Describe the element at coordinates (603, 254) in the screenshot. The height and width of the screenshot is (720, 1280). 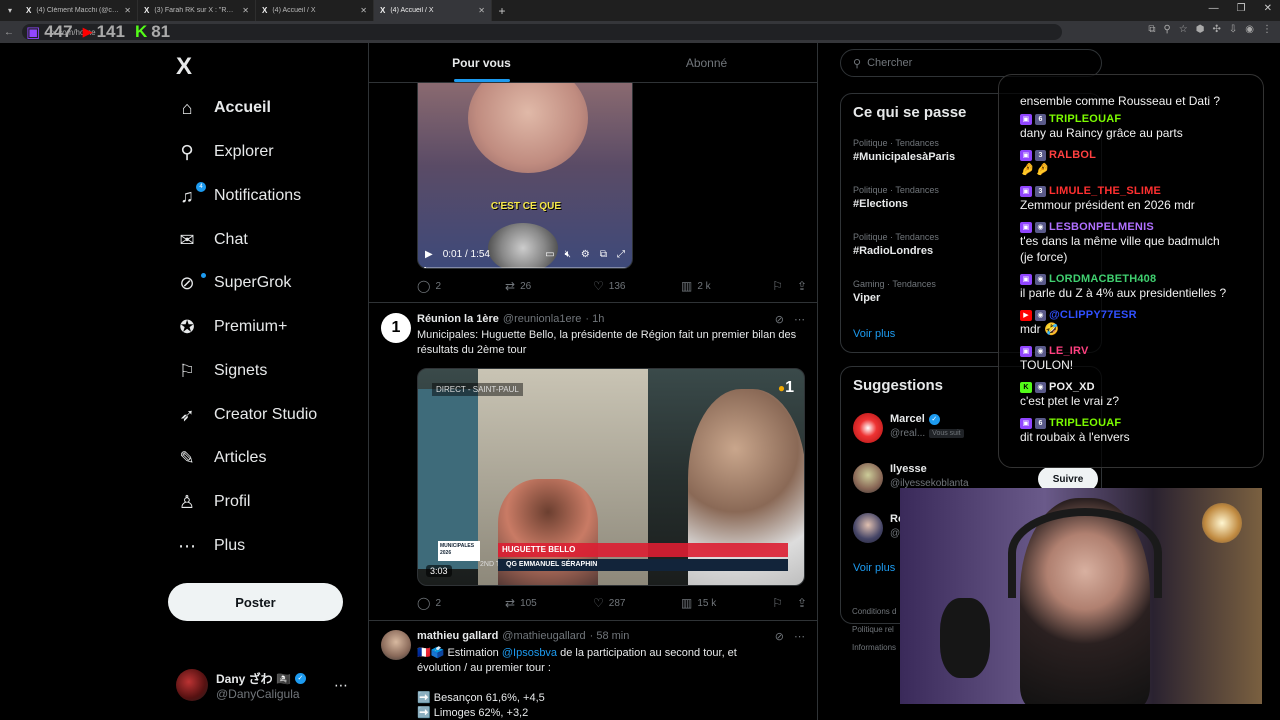
I see `popout-icon: ⧉` at that location.